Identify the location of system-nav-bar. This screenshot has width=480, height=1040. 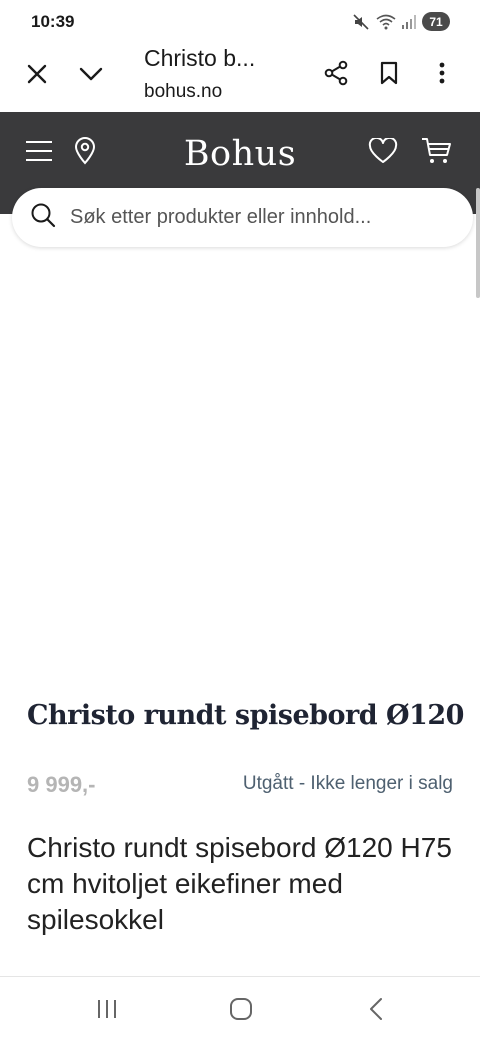
(240, 1008).